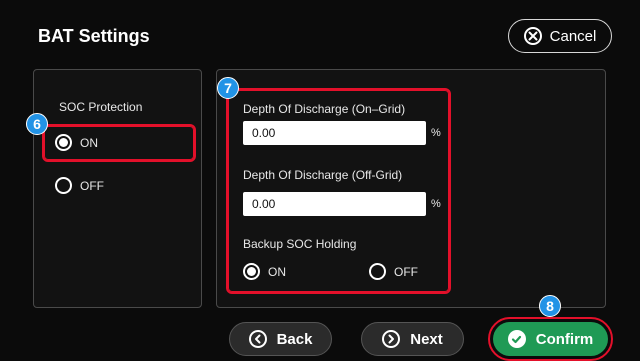 This screenshot has height=361, width=640. I want to click on close-circle-icon, so click(532, 36).